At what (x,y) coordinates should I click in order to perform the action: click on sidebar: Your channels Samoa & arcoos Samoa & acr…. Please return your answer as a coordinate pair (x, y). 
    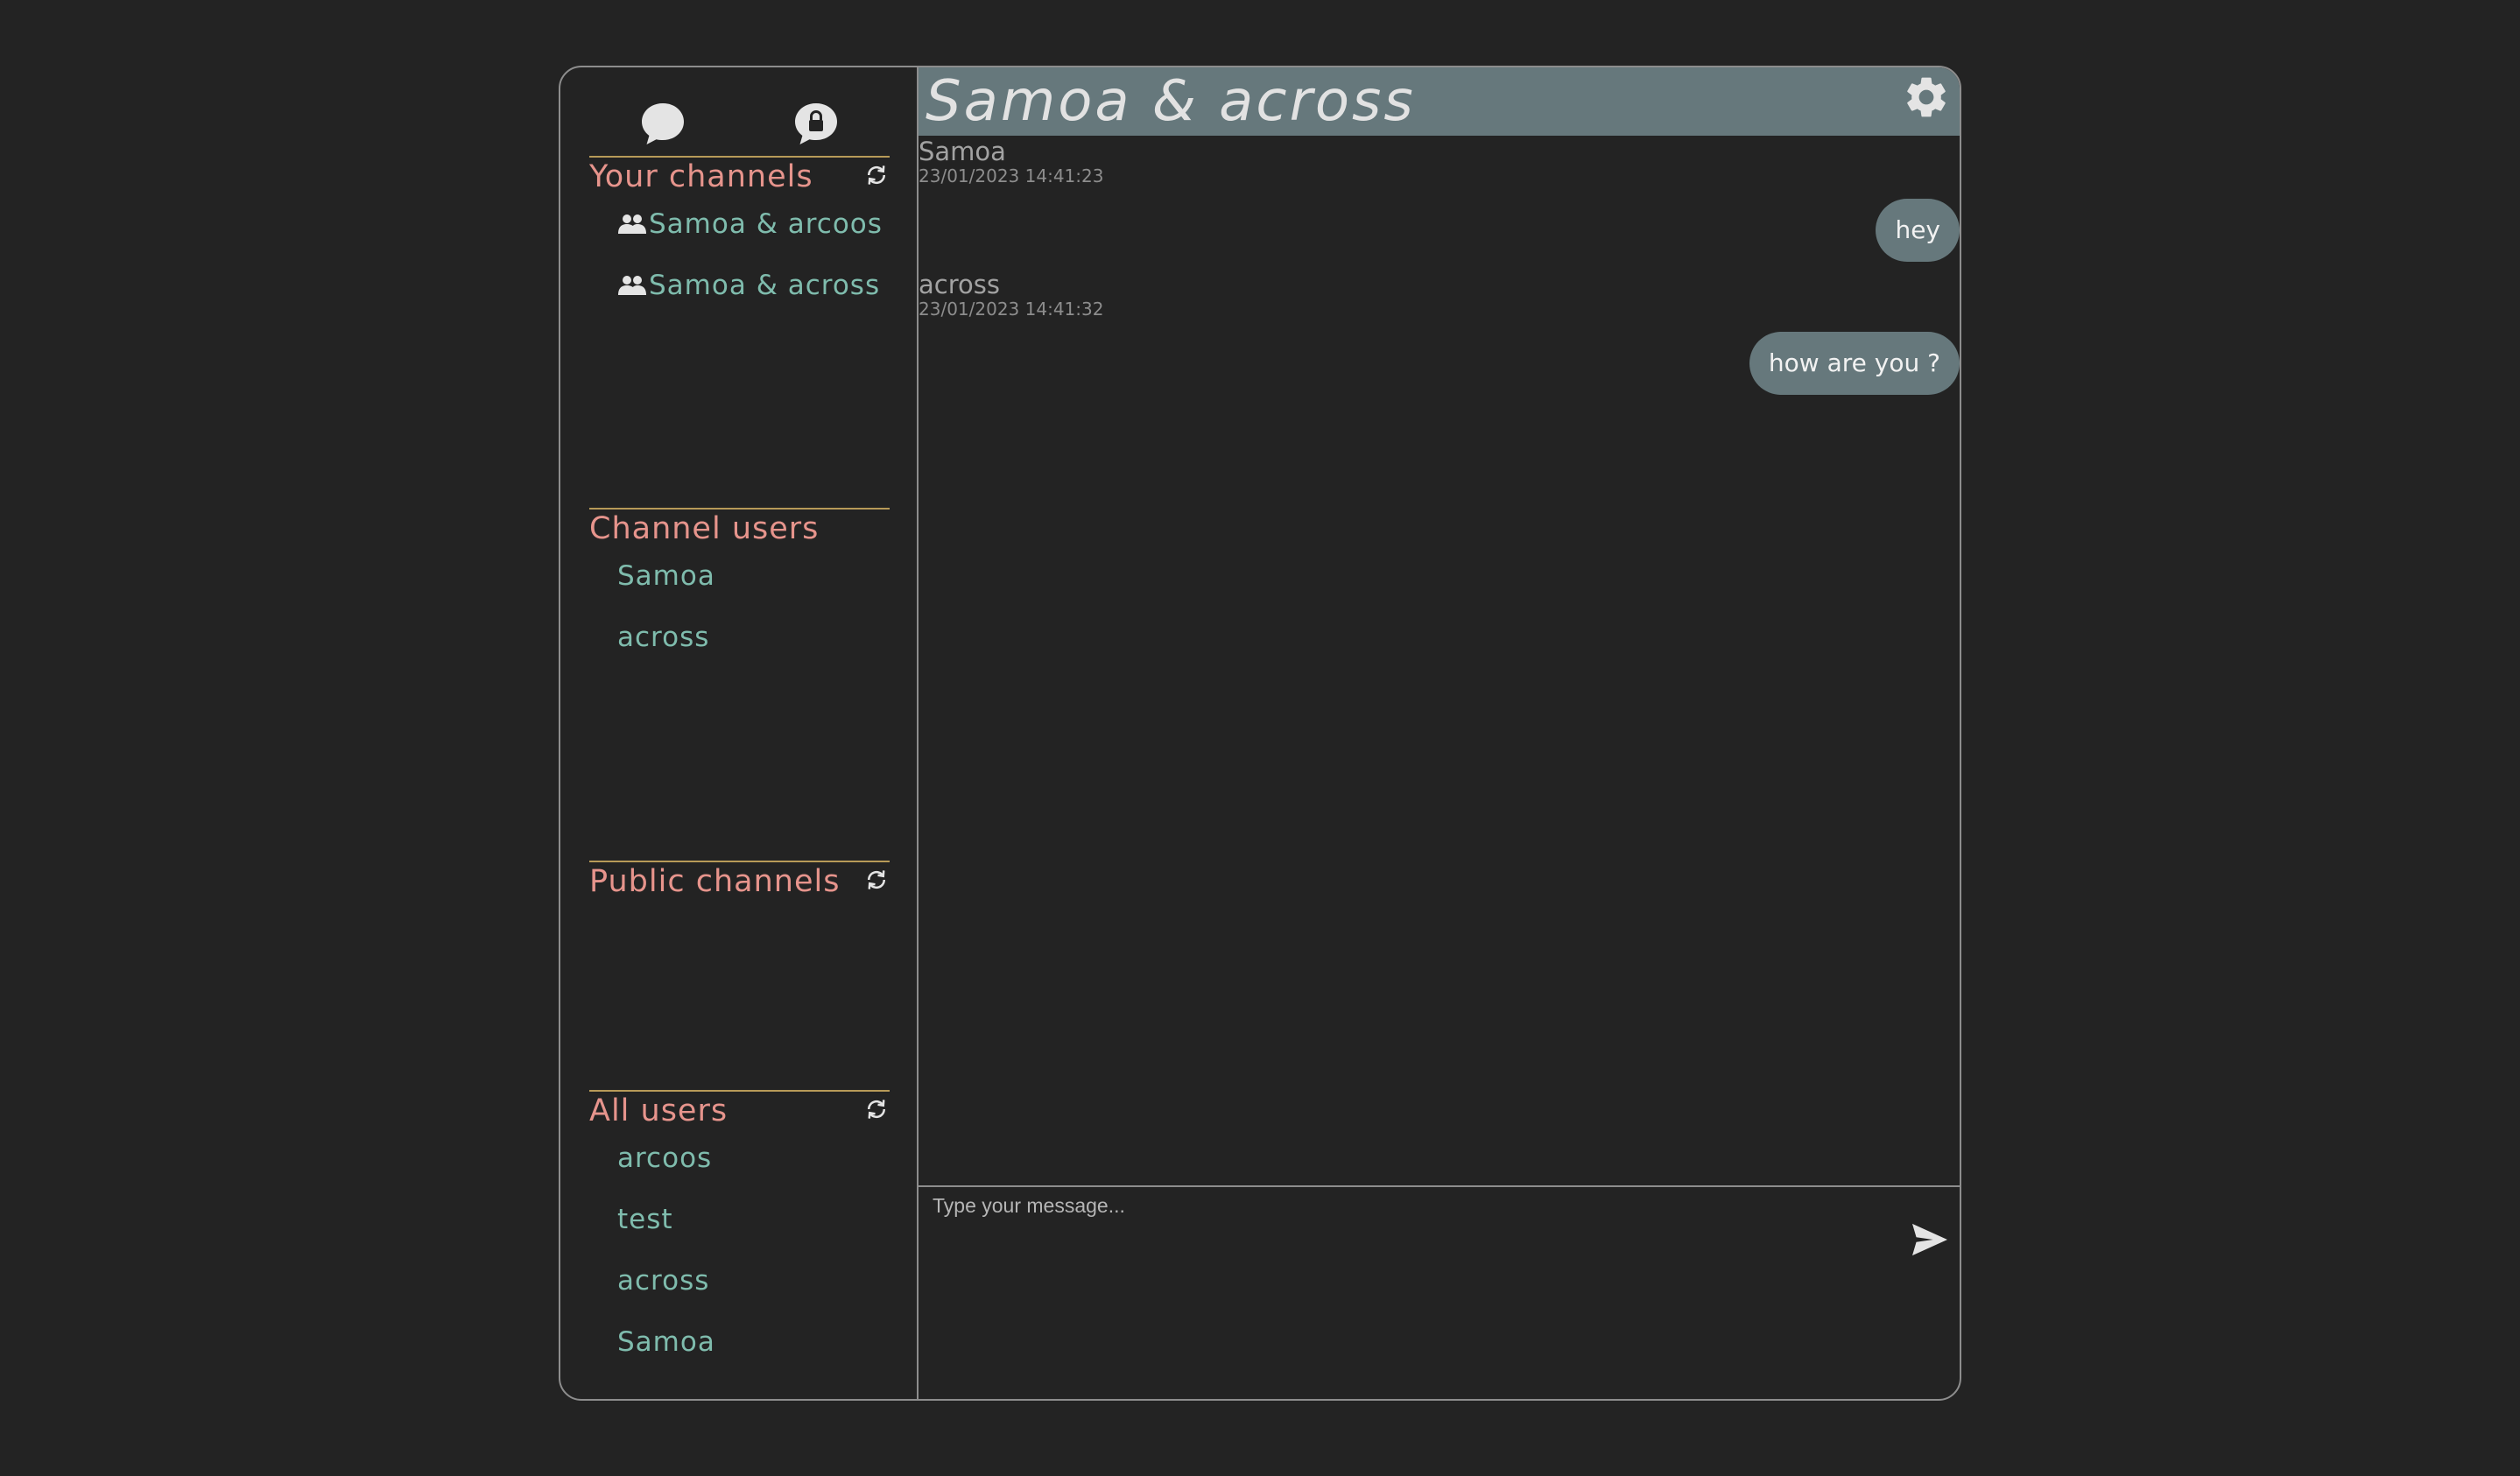
    Looking at the image, I should click on (739, 733).